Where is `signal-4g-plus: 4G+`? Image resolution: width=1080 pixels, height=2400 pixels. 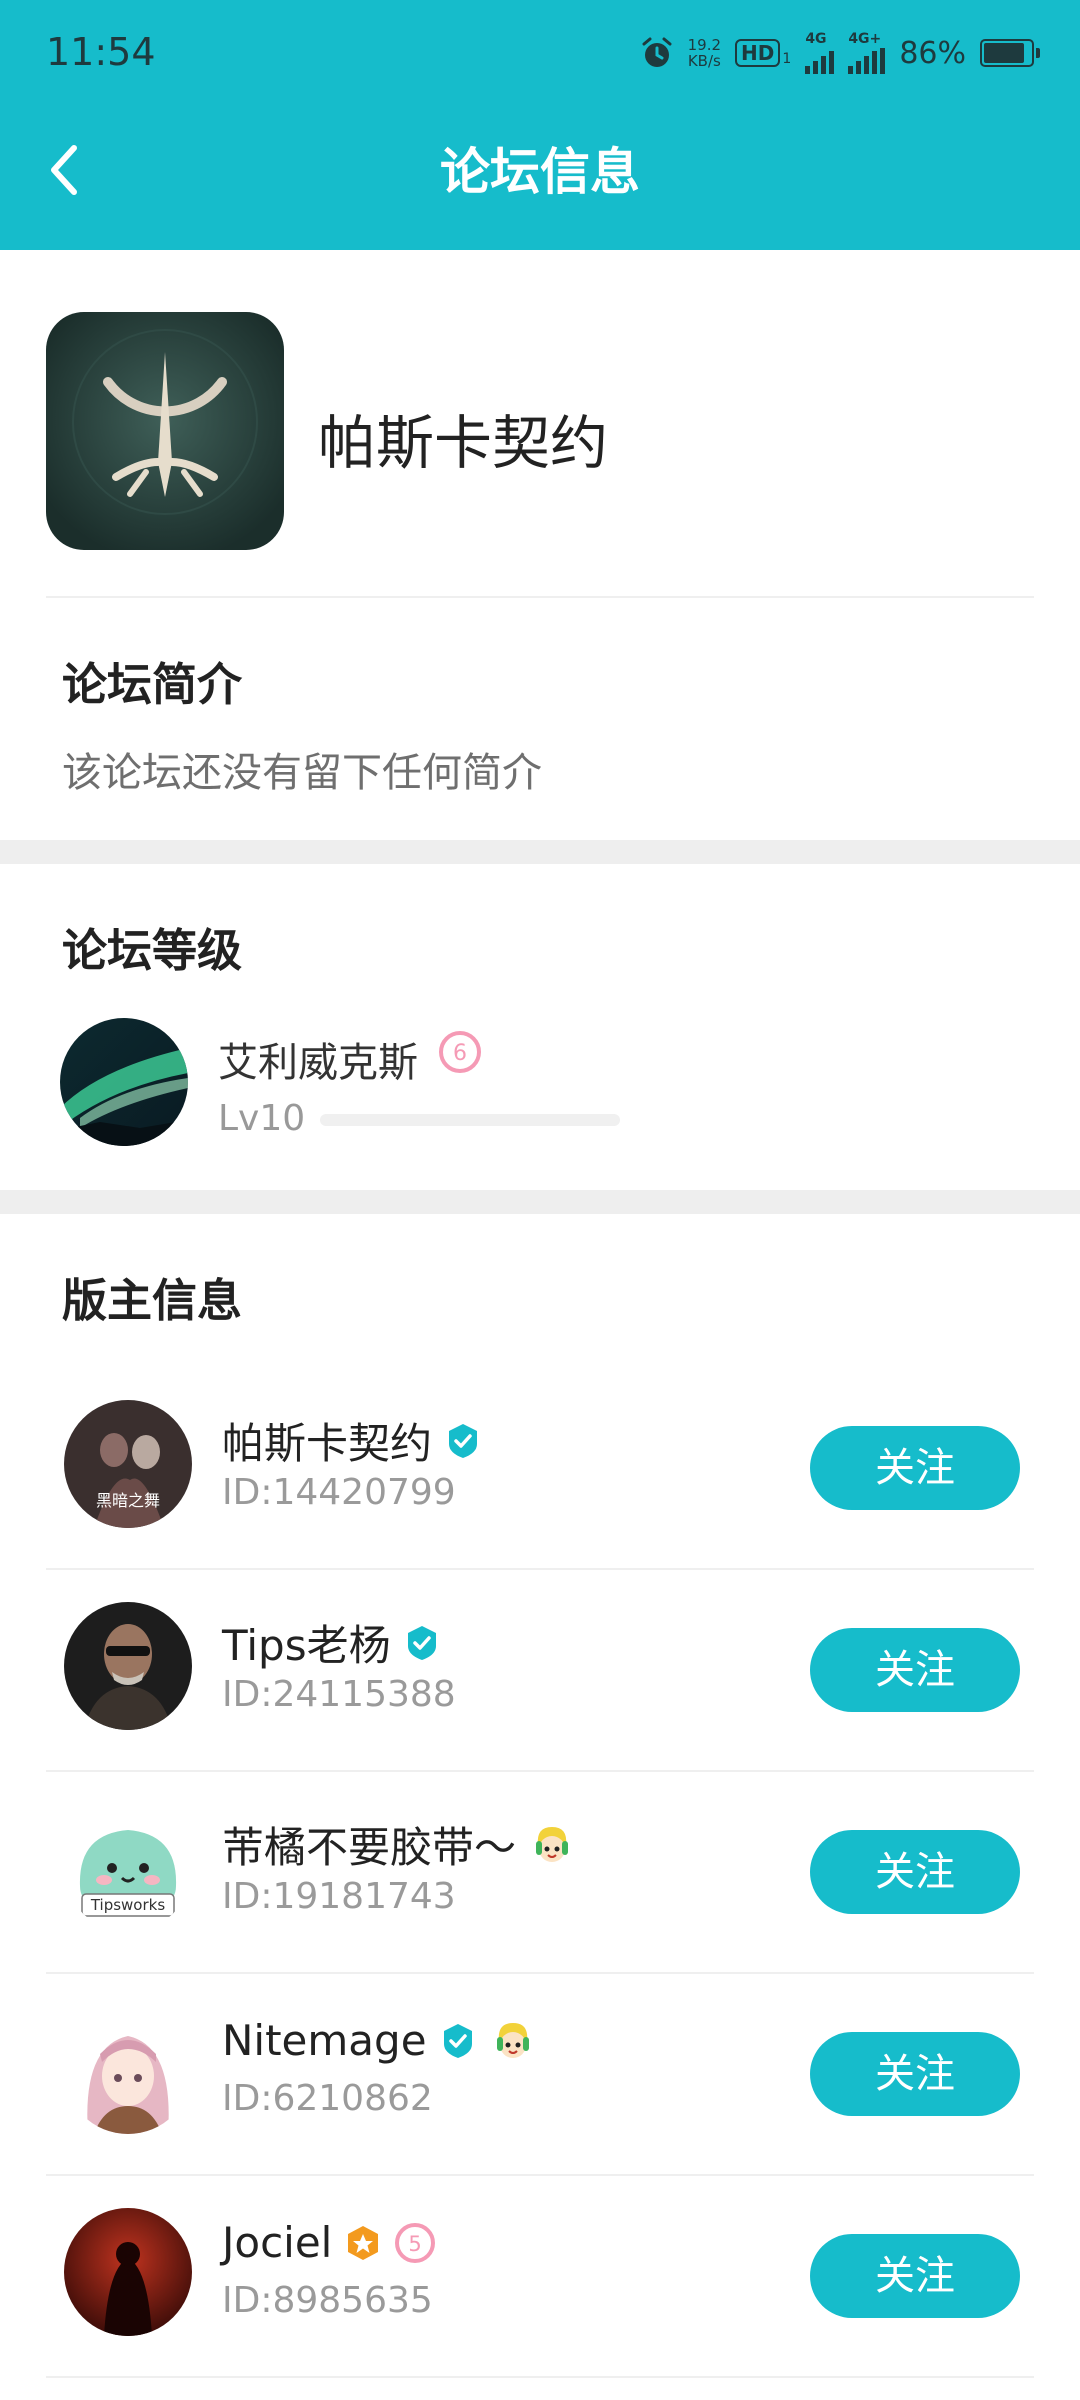 signal-4g-plus: 4G+ is located at coordinates (867, 53).